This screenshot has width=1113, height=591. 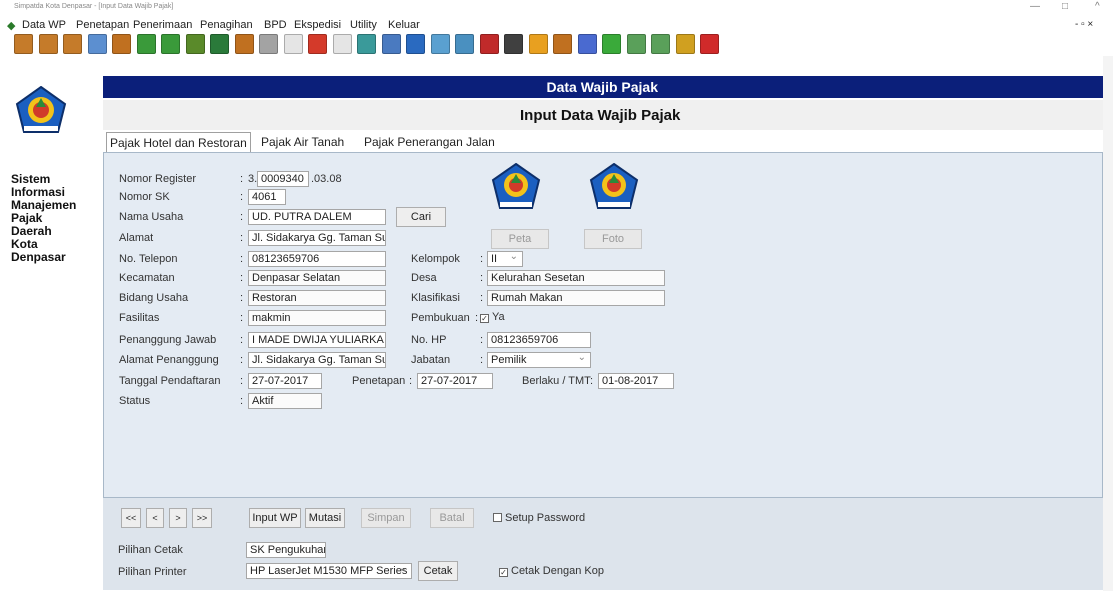 I want to click on klasifikasi-label: Klasifikasi, so click(x=435, y=298).